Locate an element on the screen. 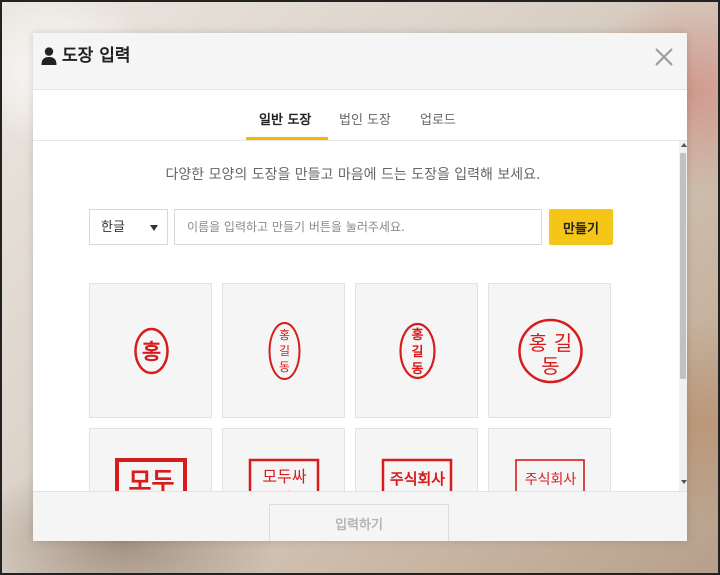  stamp-oval-single-icon: 홍 is located at coordinates (151, 351).